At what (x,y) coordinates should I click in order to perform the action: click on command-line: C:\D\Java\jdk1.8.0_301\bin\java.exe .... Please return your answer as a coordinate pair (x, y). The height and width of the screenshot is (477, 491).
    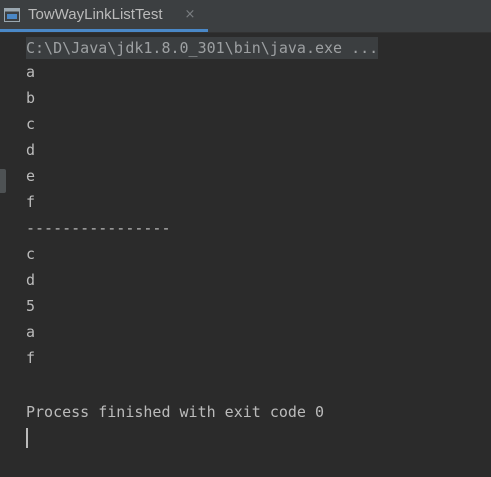
    Looking at the image, I should click on (202, 48).